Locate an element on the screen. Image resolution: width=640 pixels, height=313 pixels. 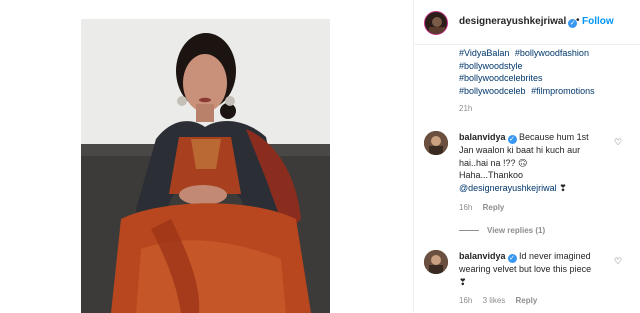
comment-likes: 3 likes is located at coordinates (494, 300).